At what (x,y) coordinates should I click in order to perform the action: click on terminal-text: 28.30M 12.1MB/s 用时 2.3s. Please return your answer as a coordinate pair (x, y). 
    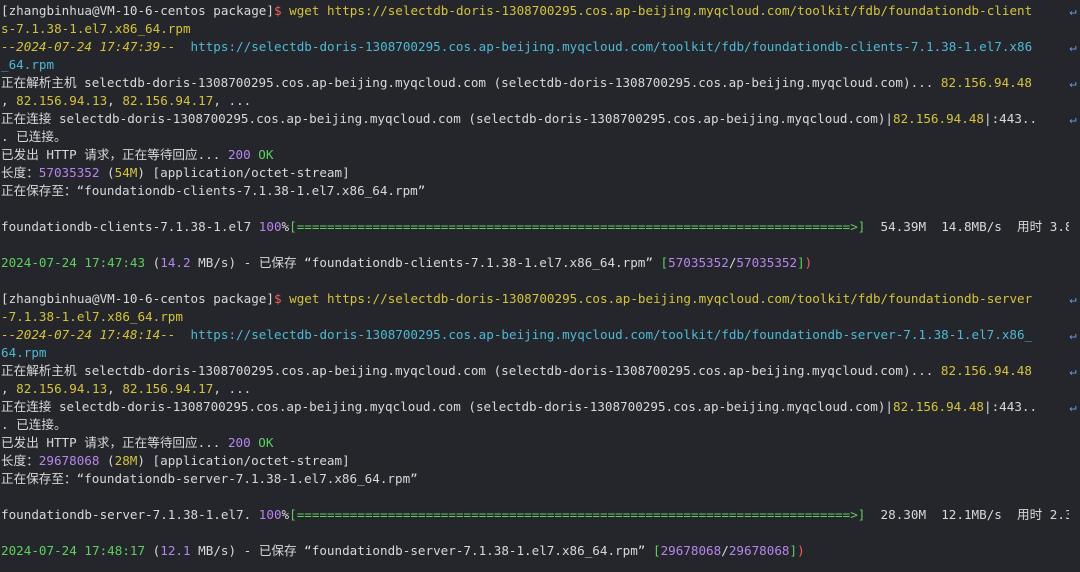
    Looking at the image, I should click on (967, 514).